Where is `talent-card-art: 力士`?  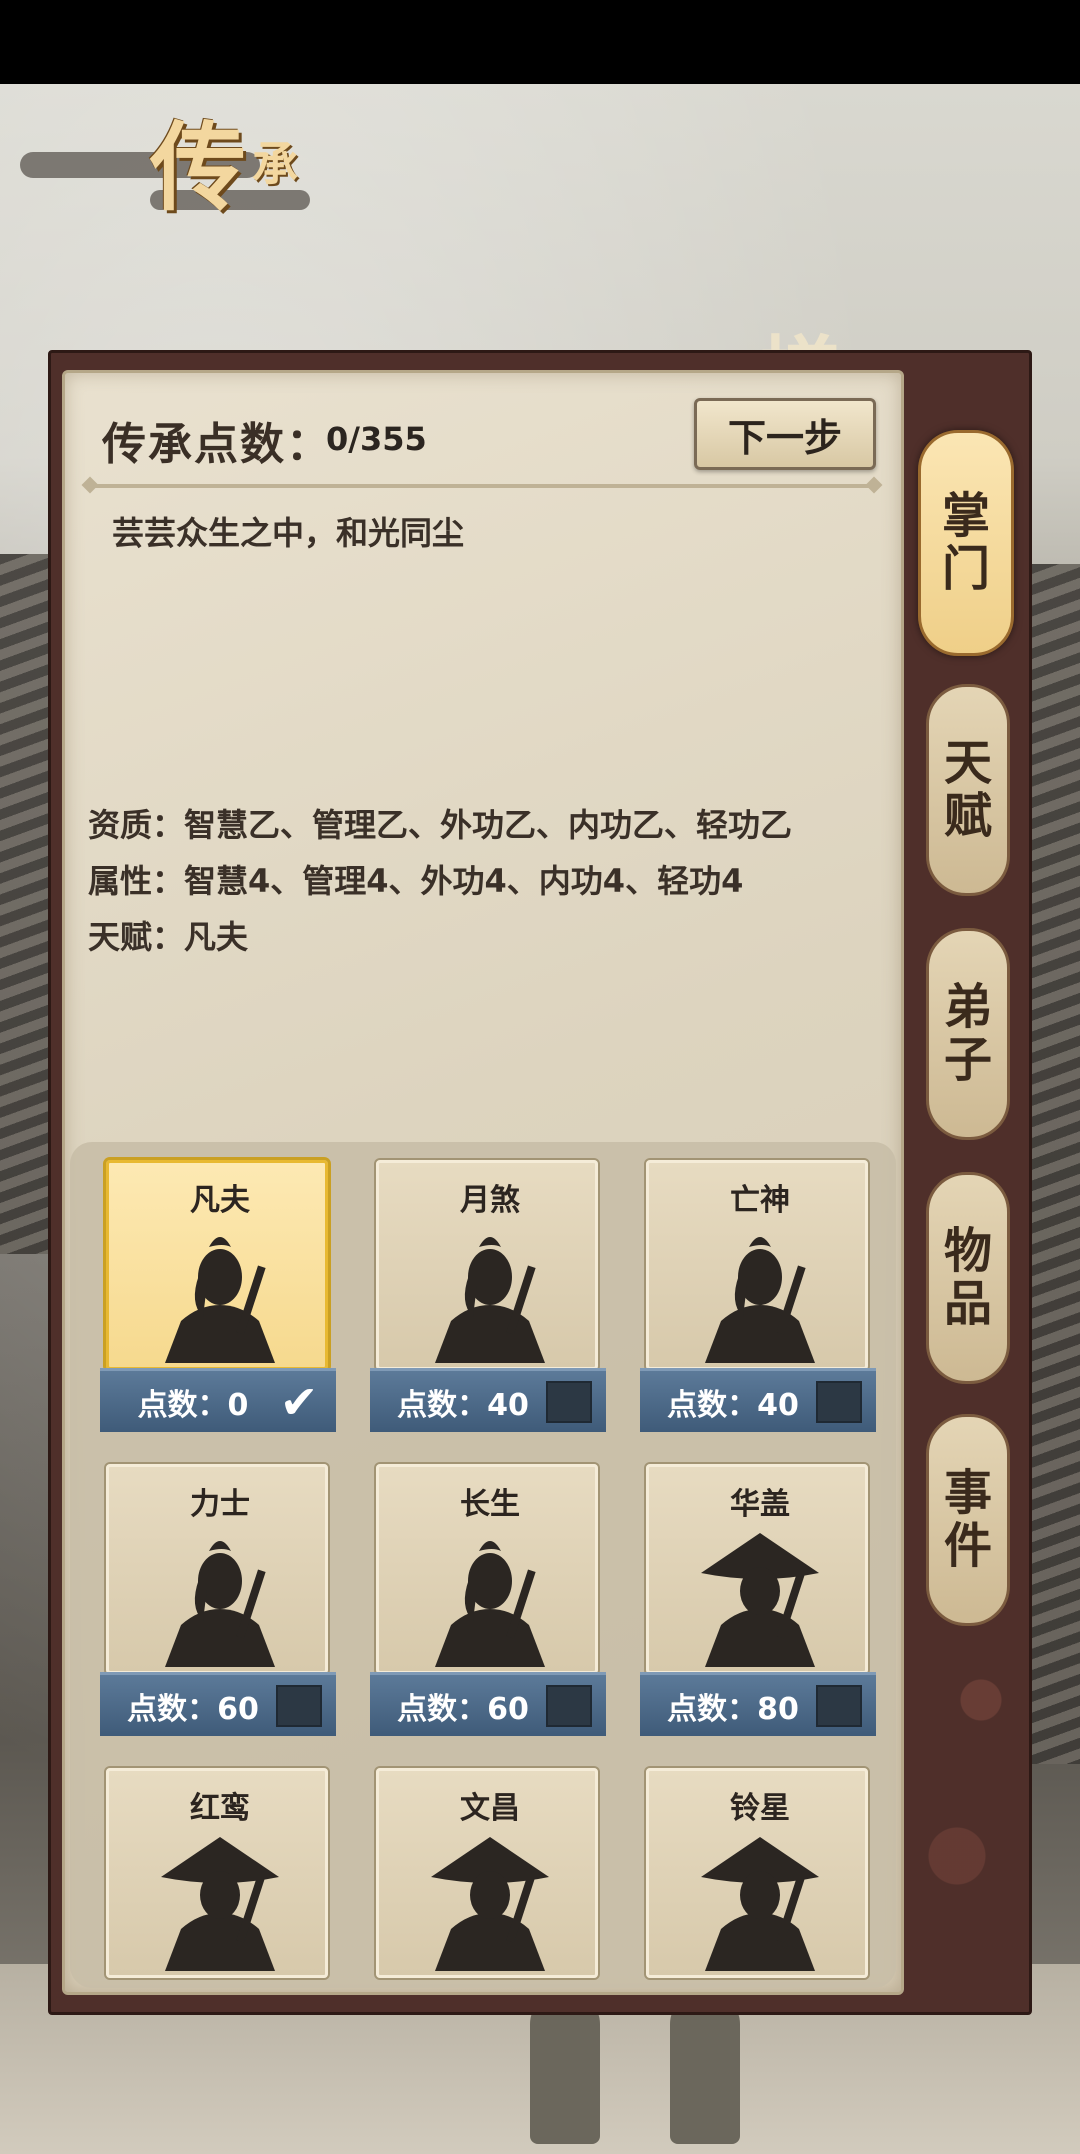
talent-card-art: 力士 is located at coordinates (217, 1569).